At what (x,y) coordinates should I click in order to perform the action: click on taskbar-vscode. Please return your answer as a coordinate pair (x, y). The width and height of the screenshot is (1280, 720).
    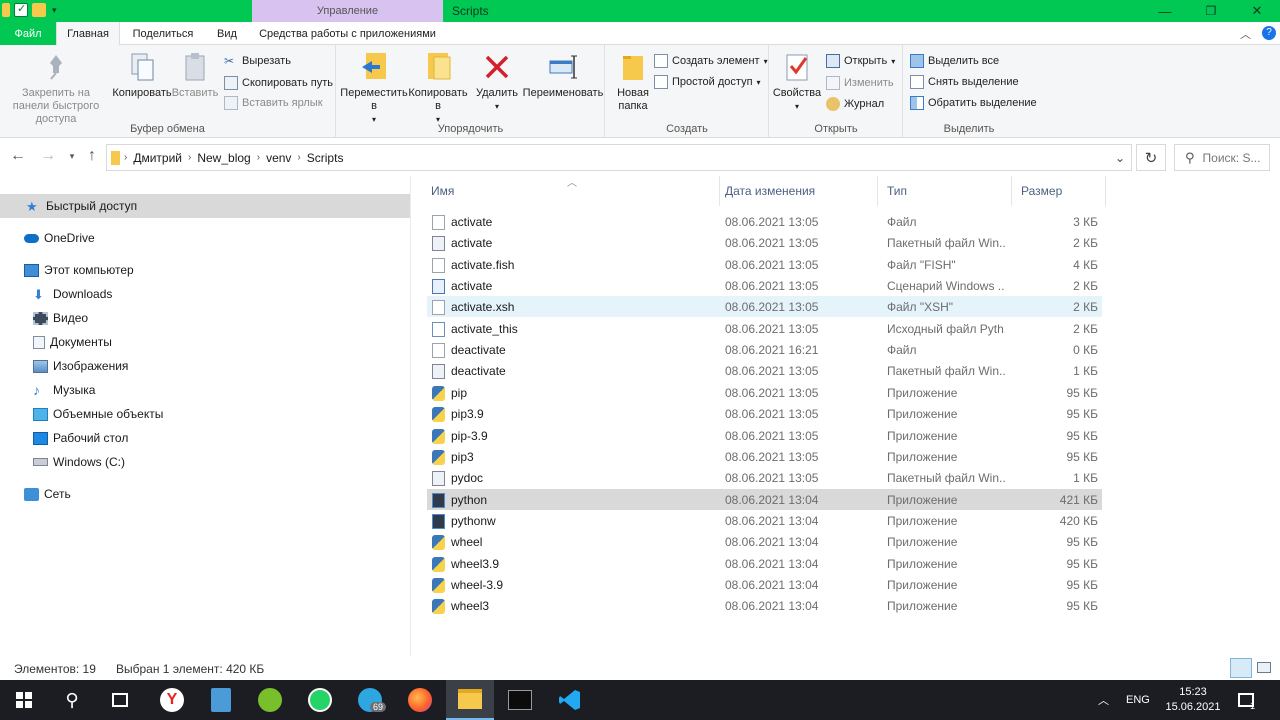
    Looking at the image, I should click on (570, 700).